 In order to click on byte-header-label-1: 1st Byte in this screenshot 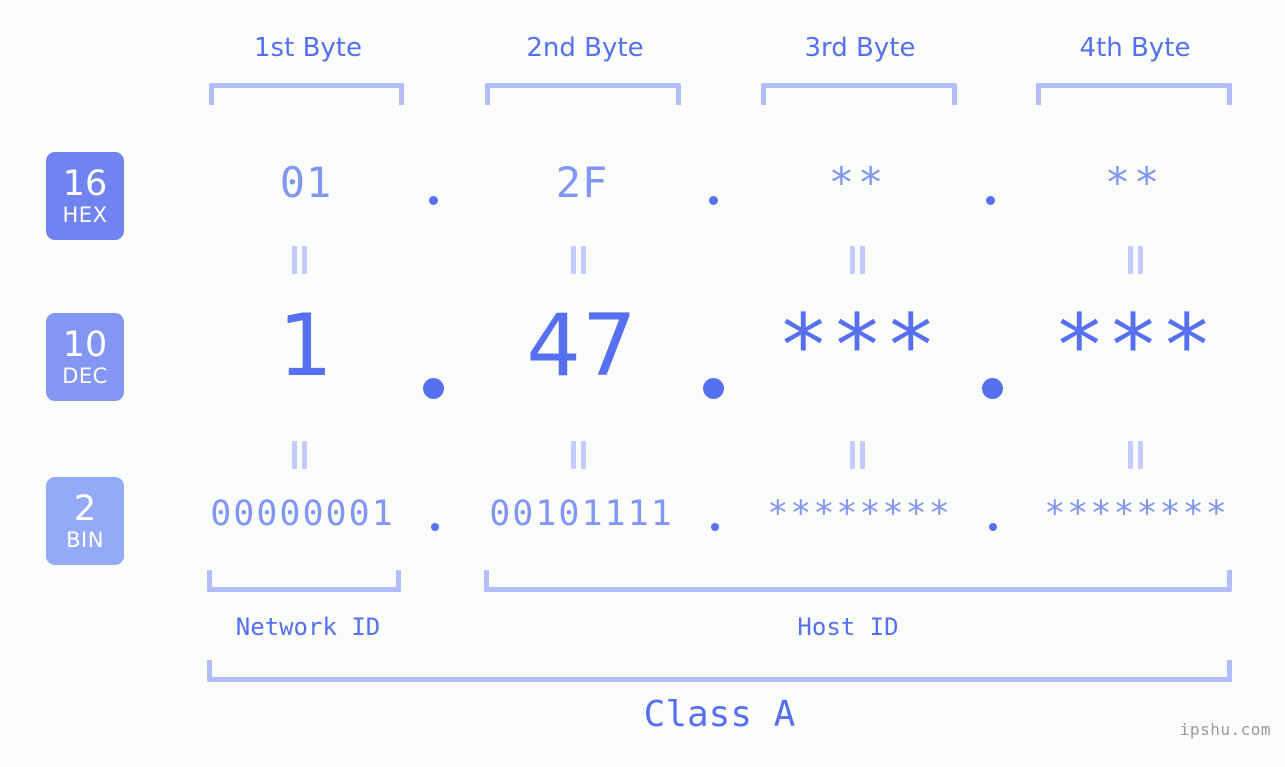, I will do `click(308, 48)`.